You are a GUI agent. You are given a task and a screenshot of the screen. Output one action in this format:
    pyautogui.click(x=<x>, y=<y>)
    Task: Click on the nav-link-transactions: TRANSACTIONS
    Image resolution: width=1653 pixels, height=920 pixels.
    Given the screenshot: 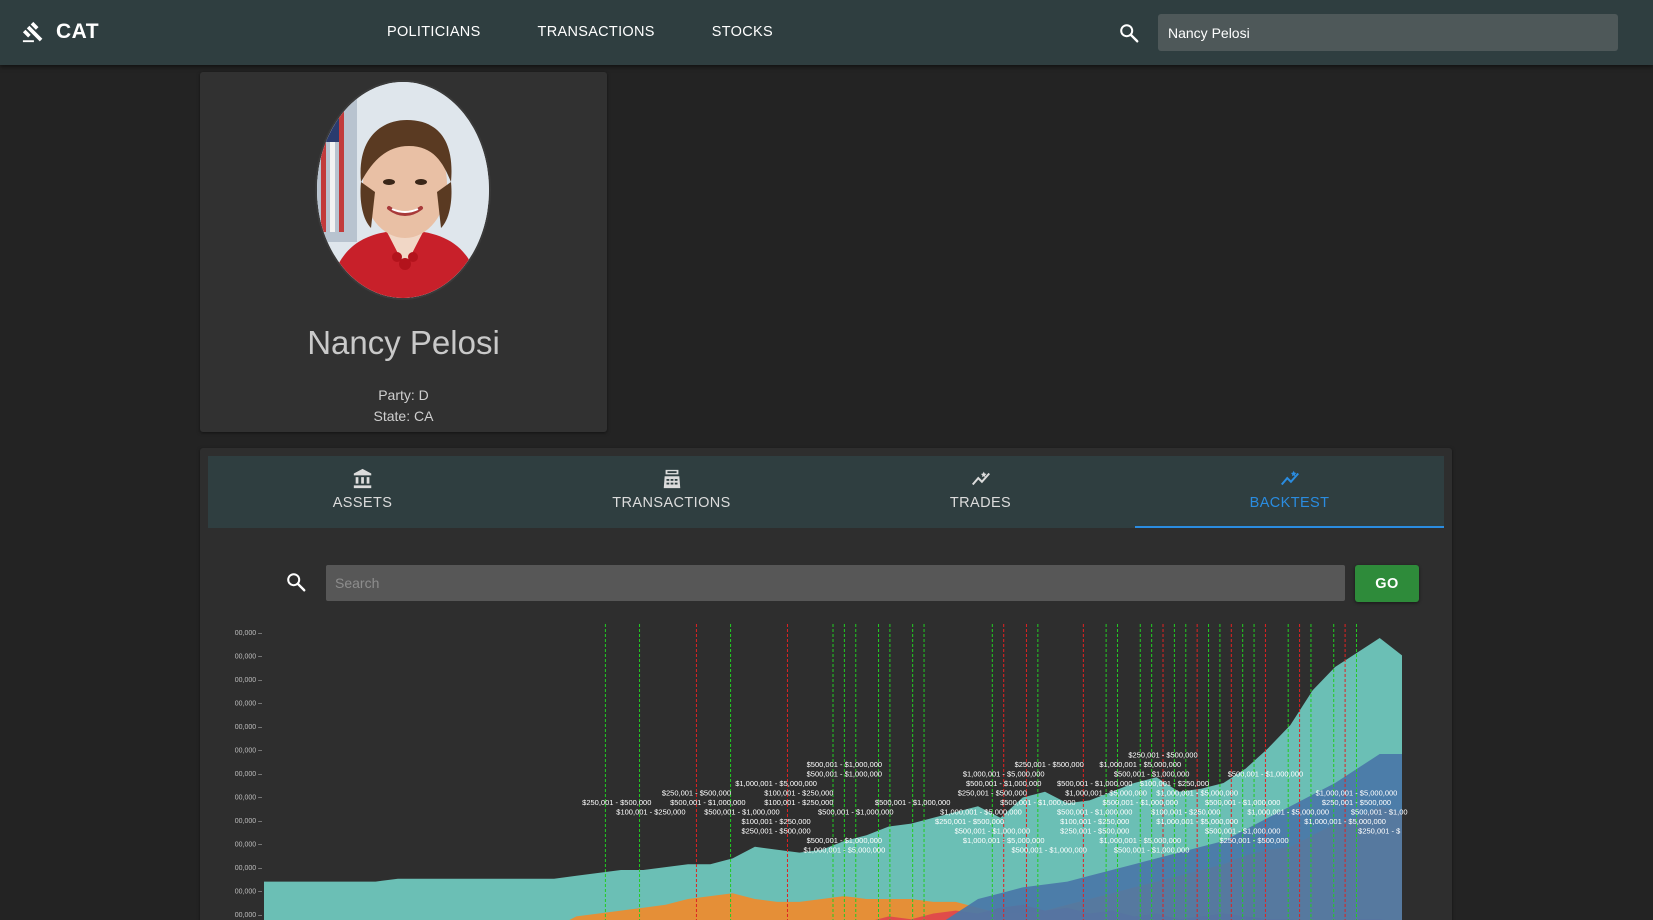 What is the action you would take?
    pyautogui.click(x=596, y=32)
    